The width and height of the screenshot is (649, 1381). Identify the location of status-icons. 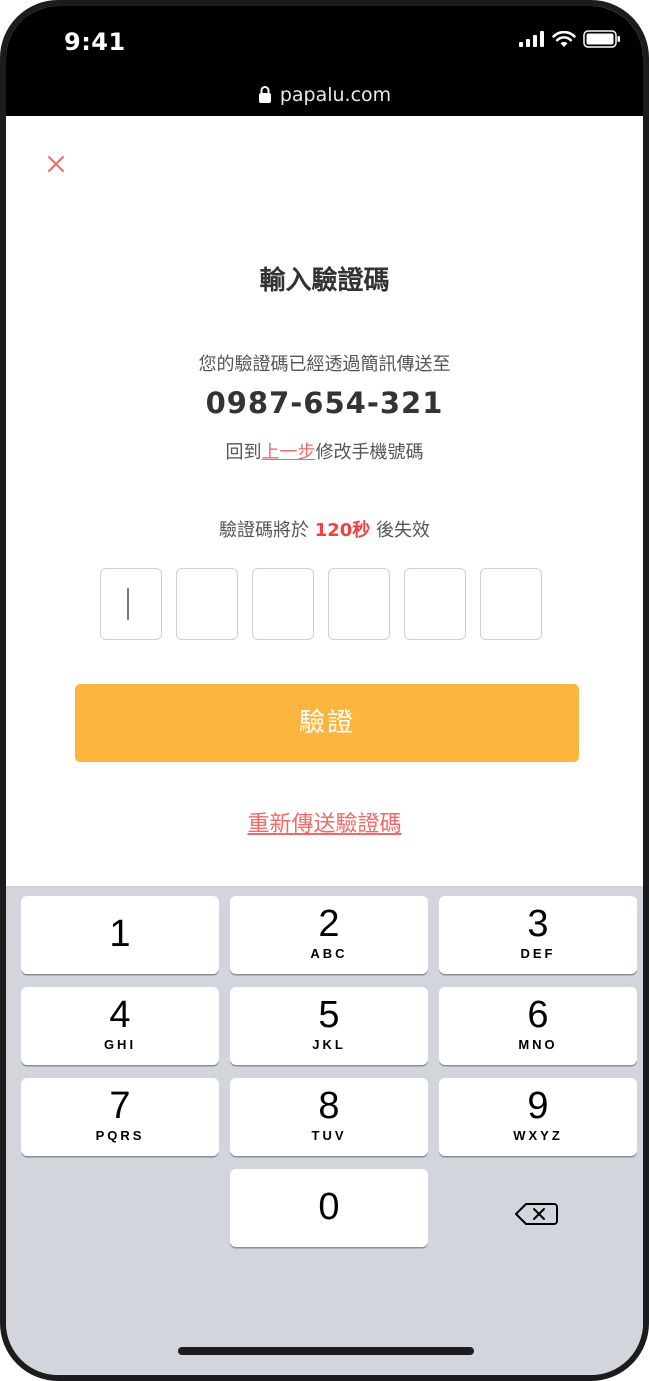
(570, 39).